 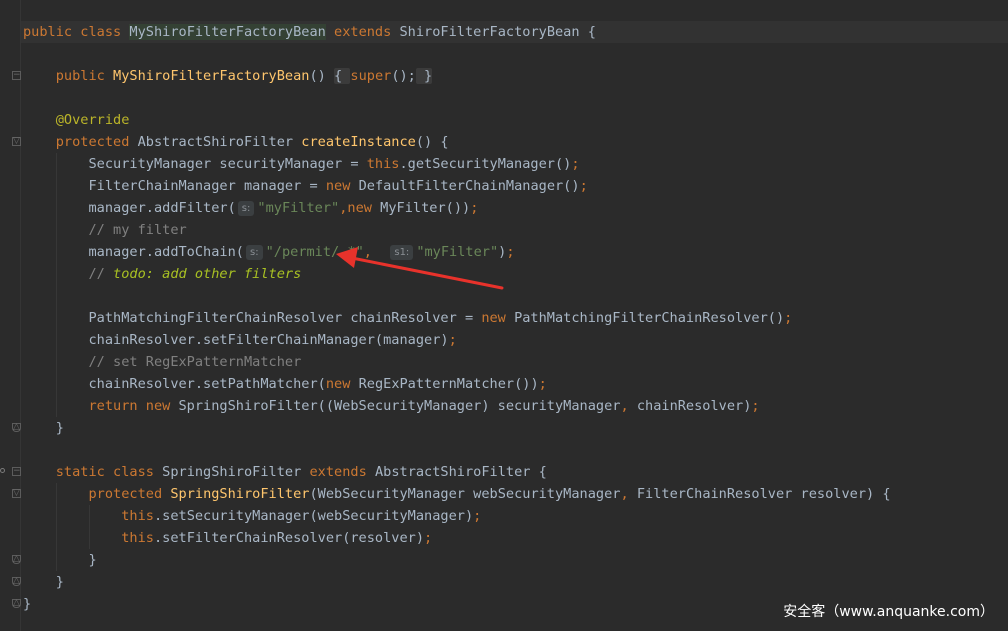 I want to click on code-token: extends, so click(x=342, y=472).